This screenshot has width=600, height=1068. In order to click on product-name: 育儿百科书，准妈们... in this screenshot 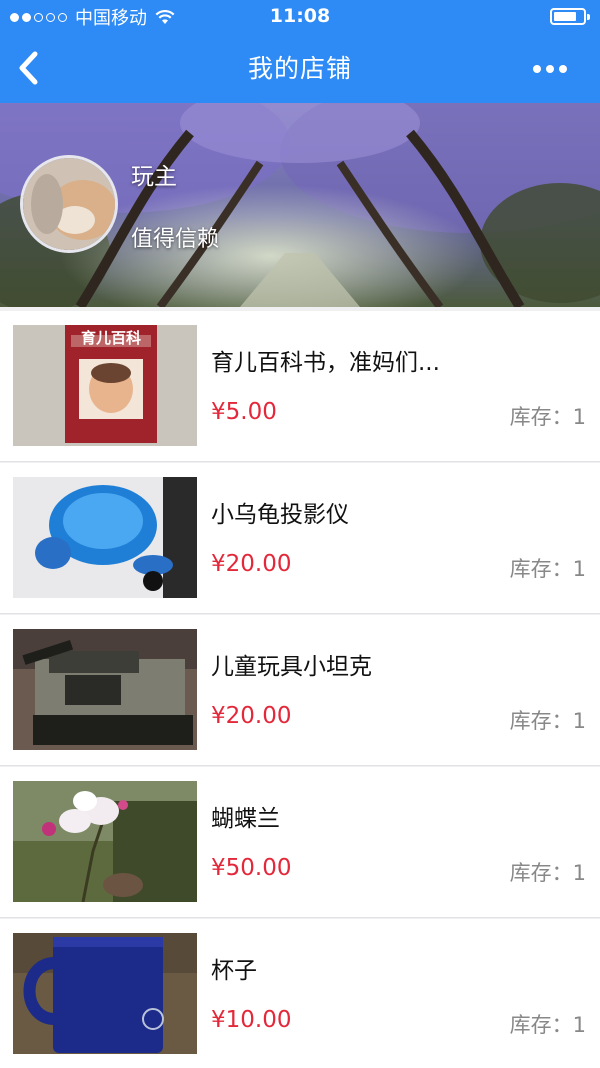, I will do `click(325, 363)`.